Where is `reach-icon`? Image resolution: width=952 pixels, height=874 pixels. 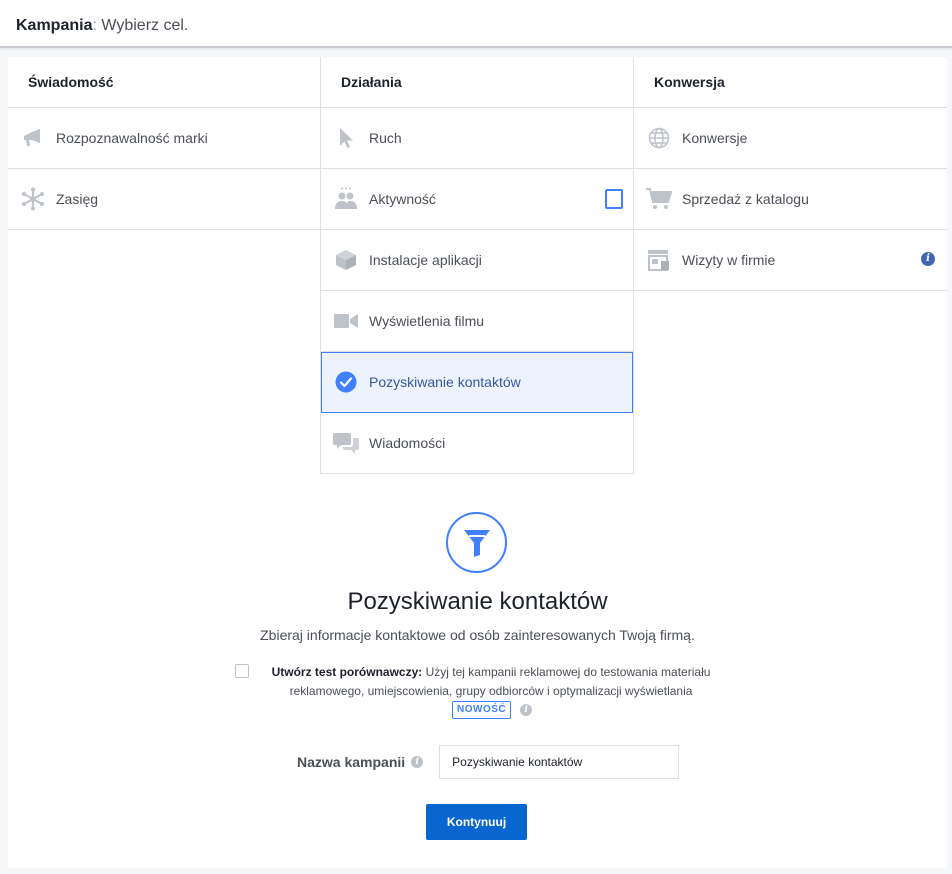
reach-icon is located at coordinates (33, 199).